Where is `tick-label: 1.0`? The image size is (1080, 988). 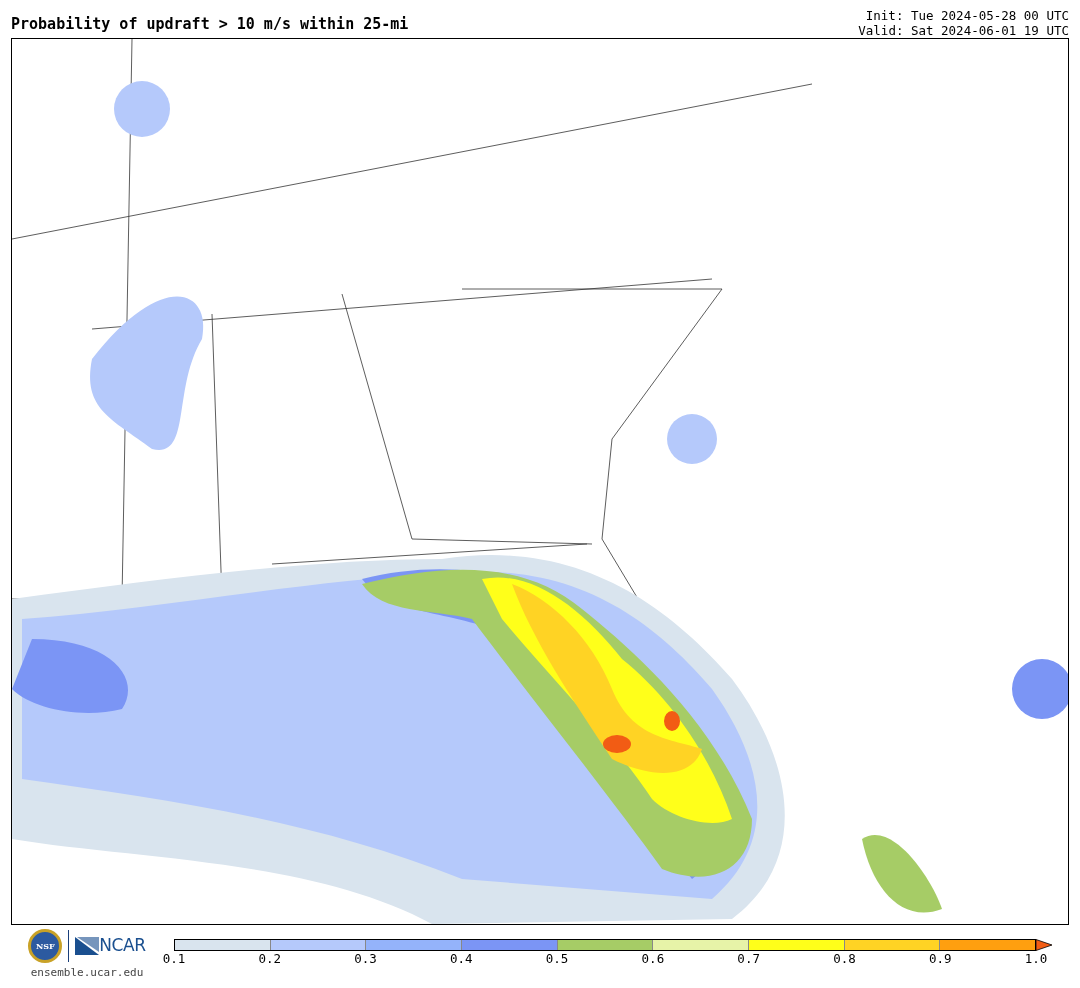 tick-label: 1.0 is located at coordinates (1036, 959).